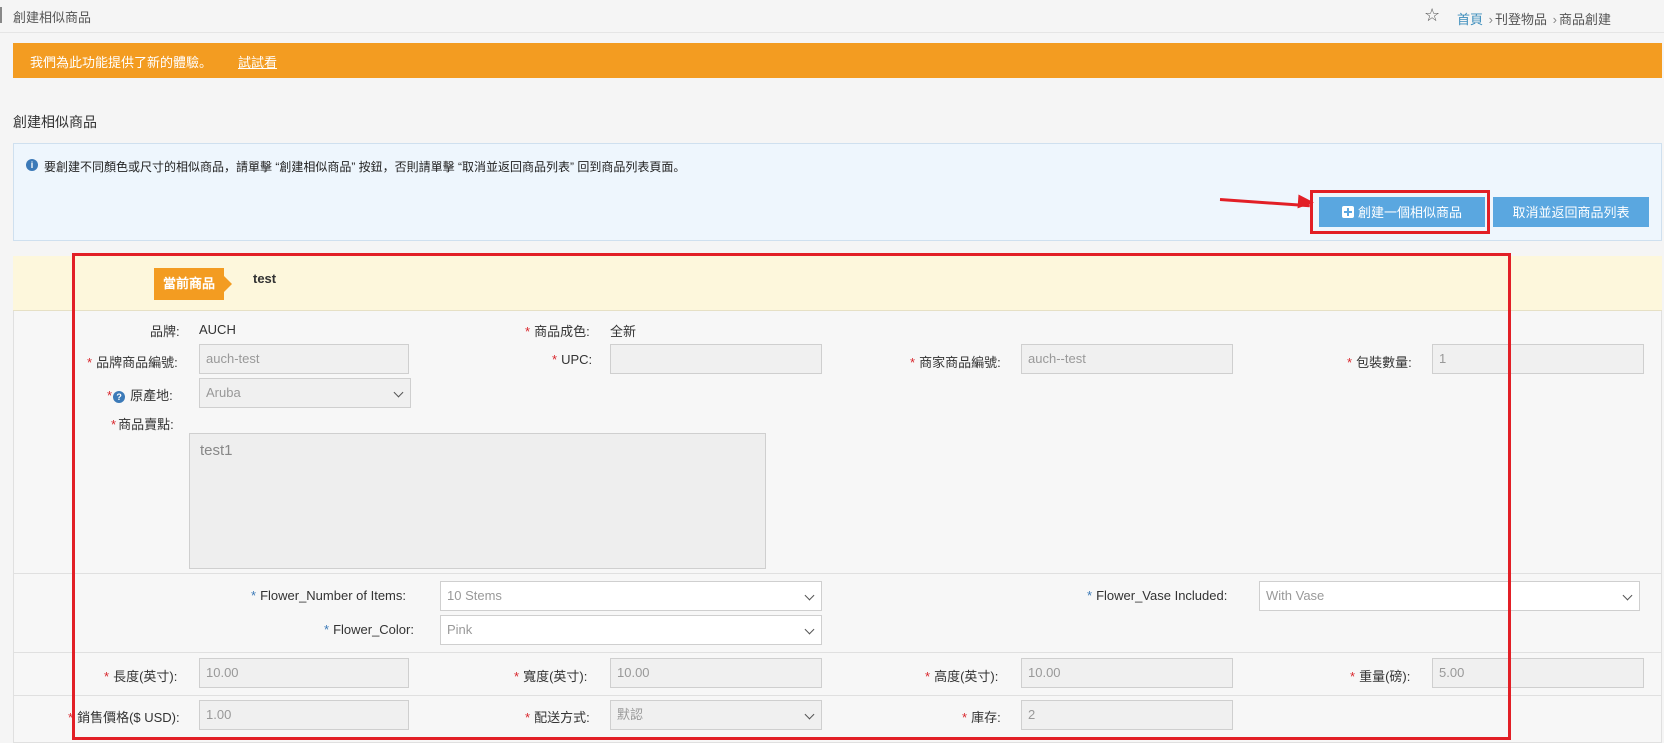 Image resolution: width=1664 pixels, height=743 pixels. What do you see at coordinates (1470, 19) in the screenshot?
I see `breadcrumb-home: 首頁` at bounding box center [1470, 19].